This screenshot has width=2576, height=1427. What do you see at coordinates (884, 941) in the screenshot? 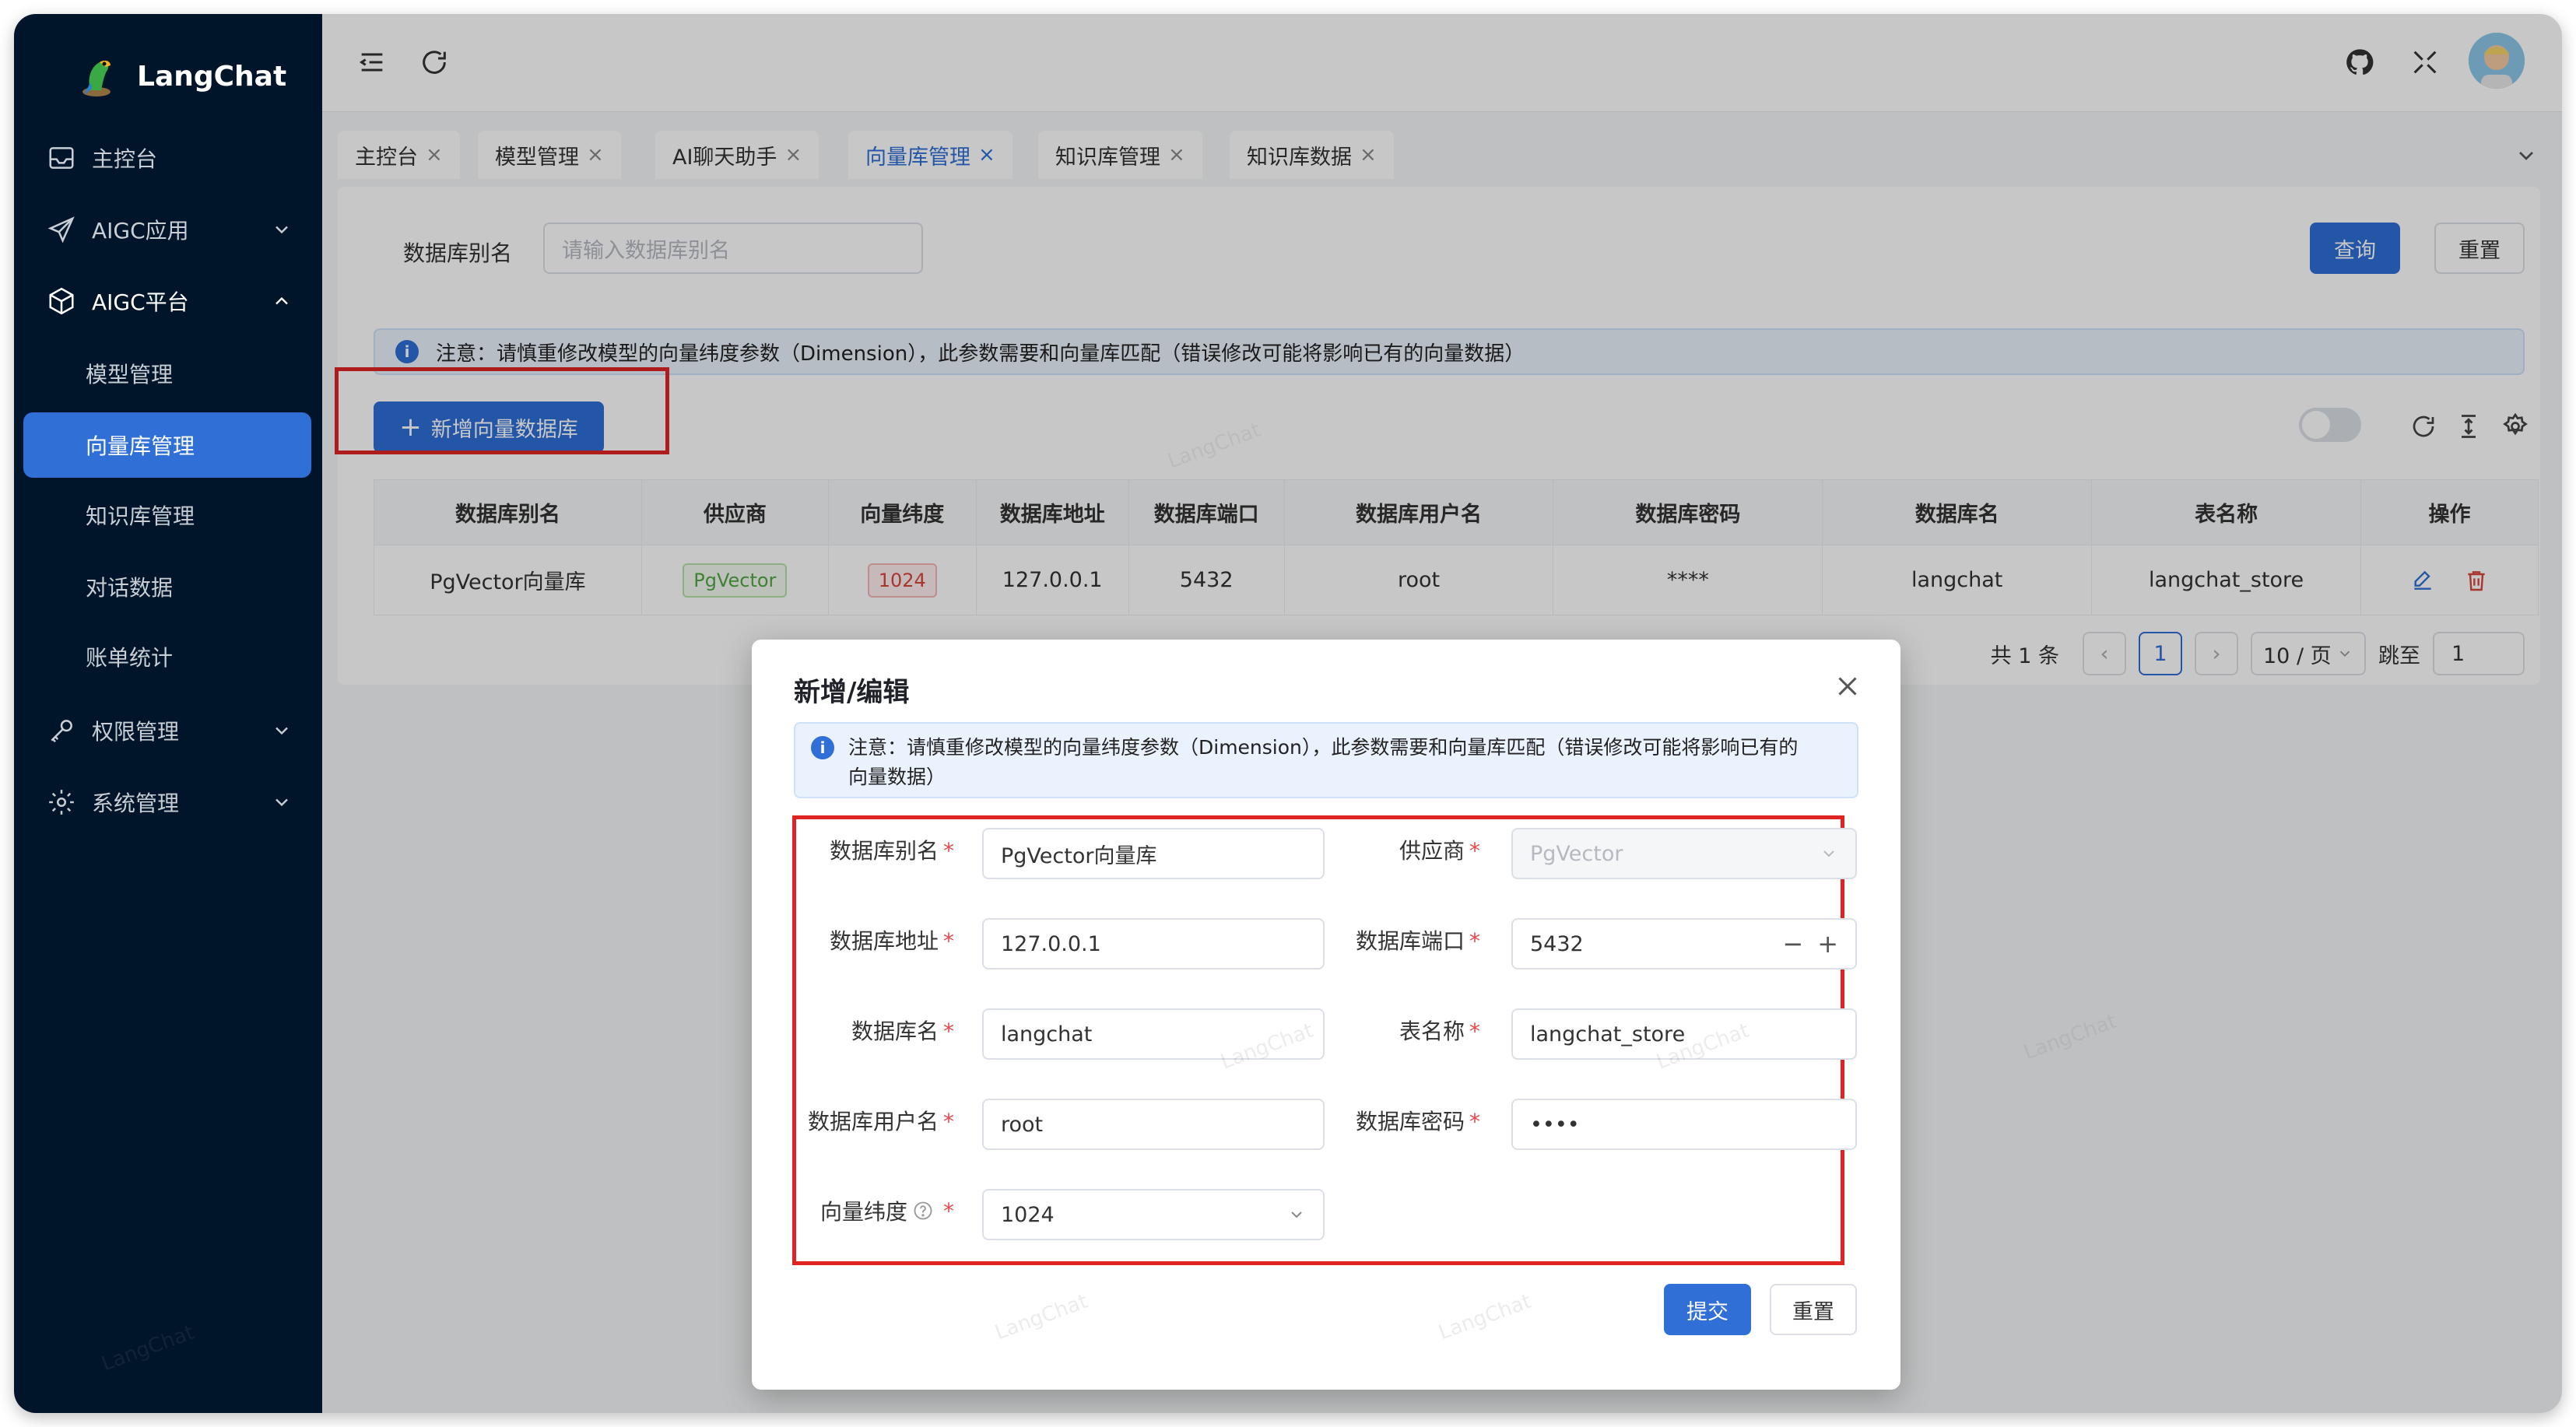
I see `label-text: 数据库地址` at bounding box center [884, 941].